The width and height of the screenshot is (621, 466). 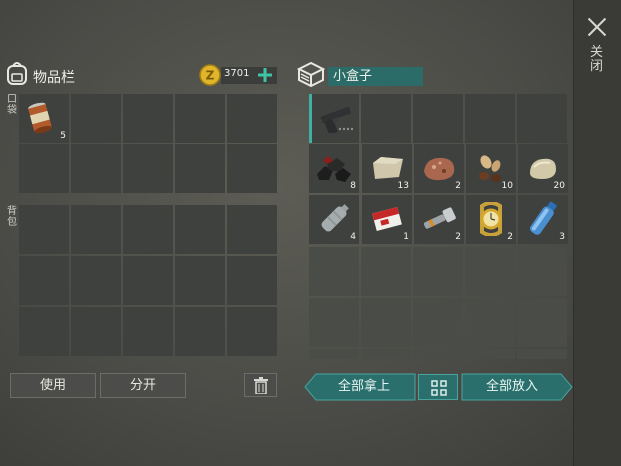 I want to click on seeds-icon, so click(x=490, y=168).